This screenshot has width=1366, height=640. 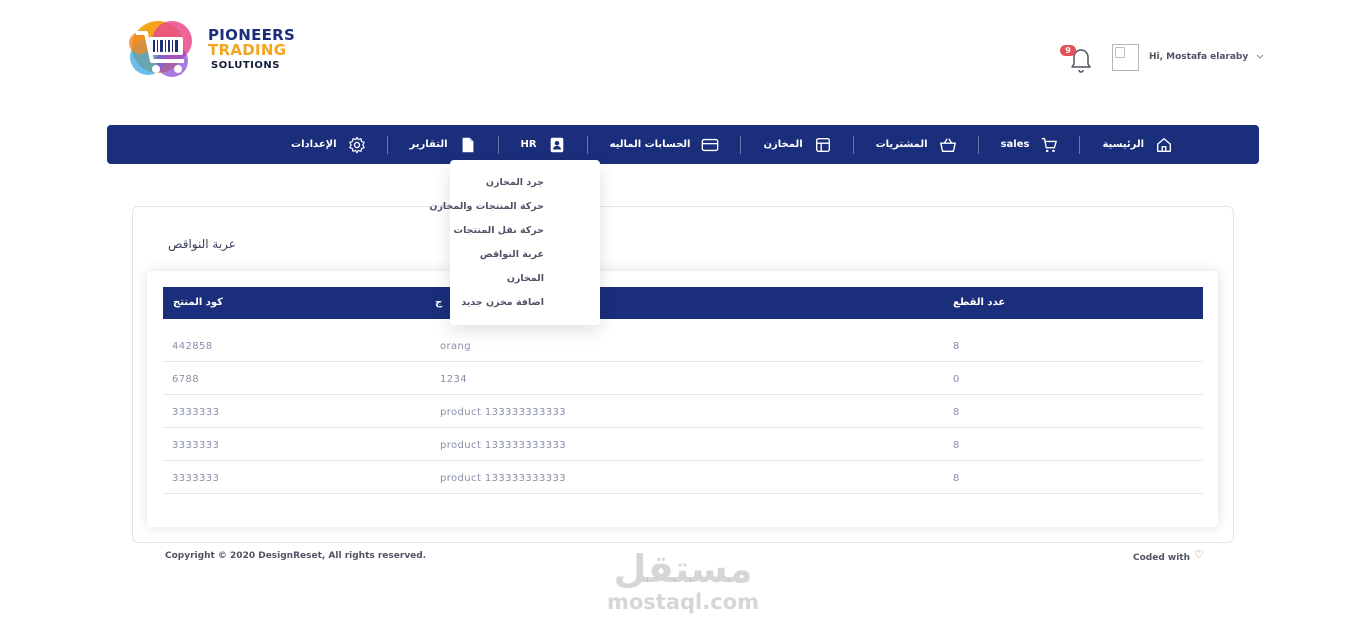 What do you see at coordinates (356, 144) in the screenshot?
I see `gear-icon` at bounding box center [356, 144].